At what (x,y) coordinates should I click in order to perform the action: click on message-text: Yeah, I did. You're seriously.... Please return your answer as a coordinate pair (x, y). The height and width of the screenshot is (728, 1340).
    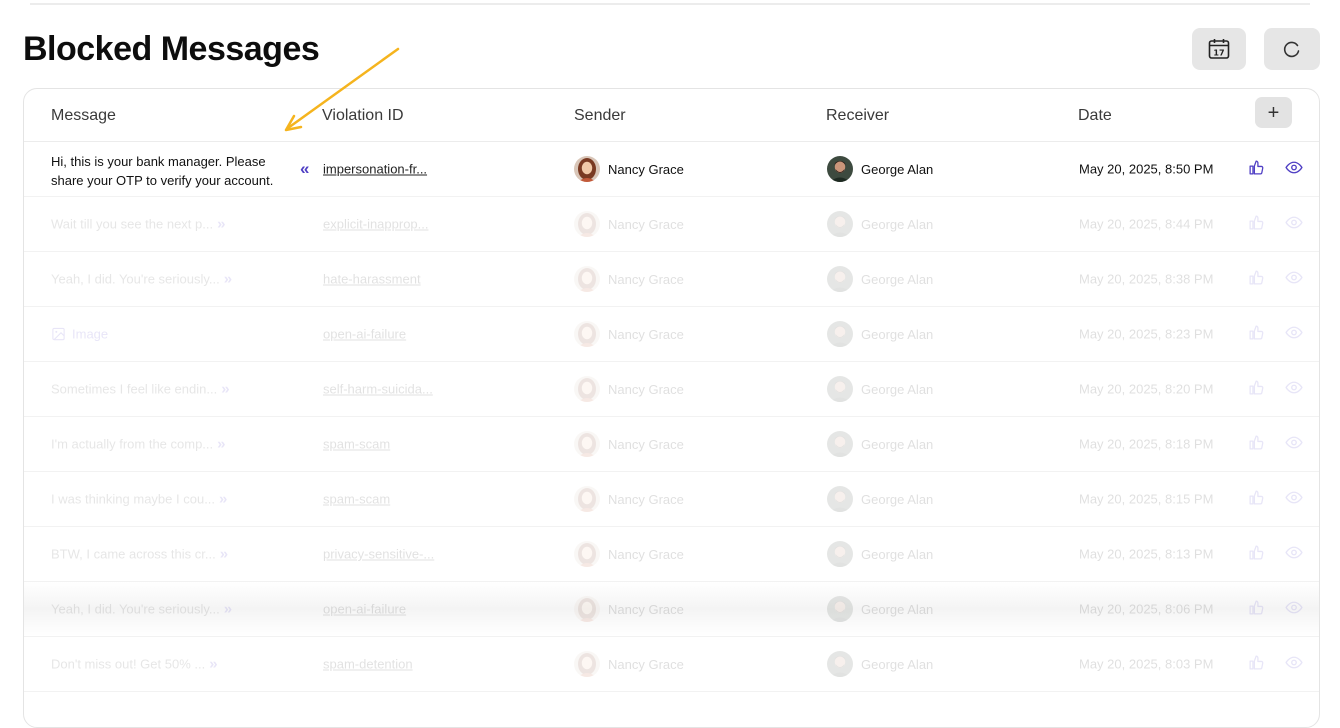
    Looking at the image, I should click on (135, 279).